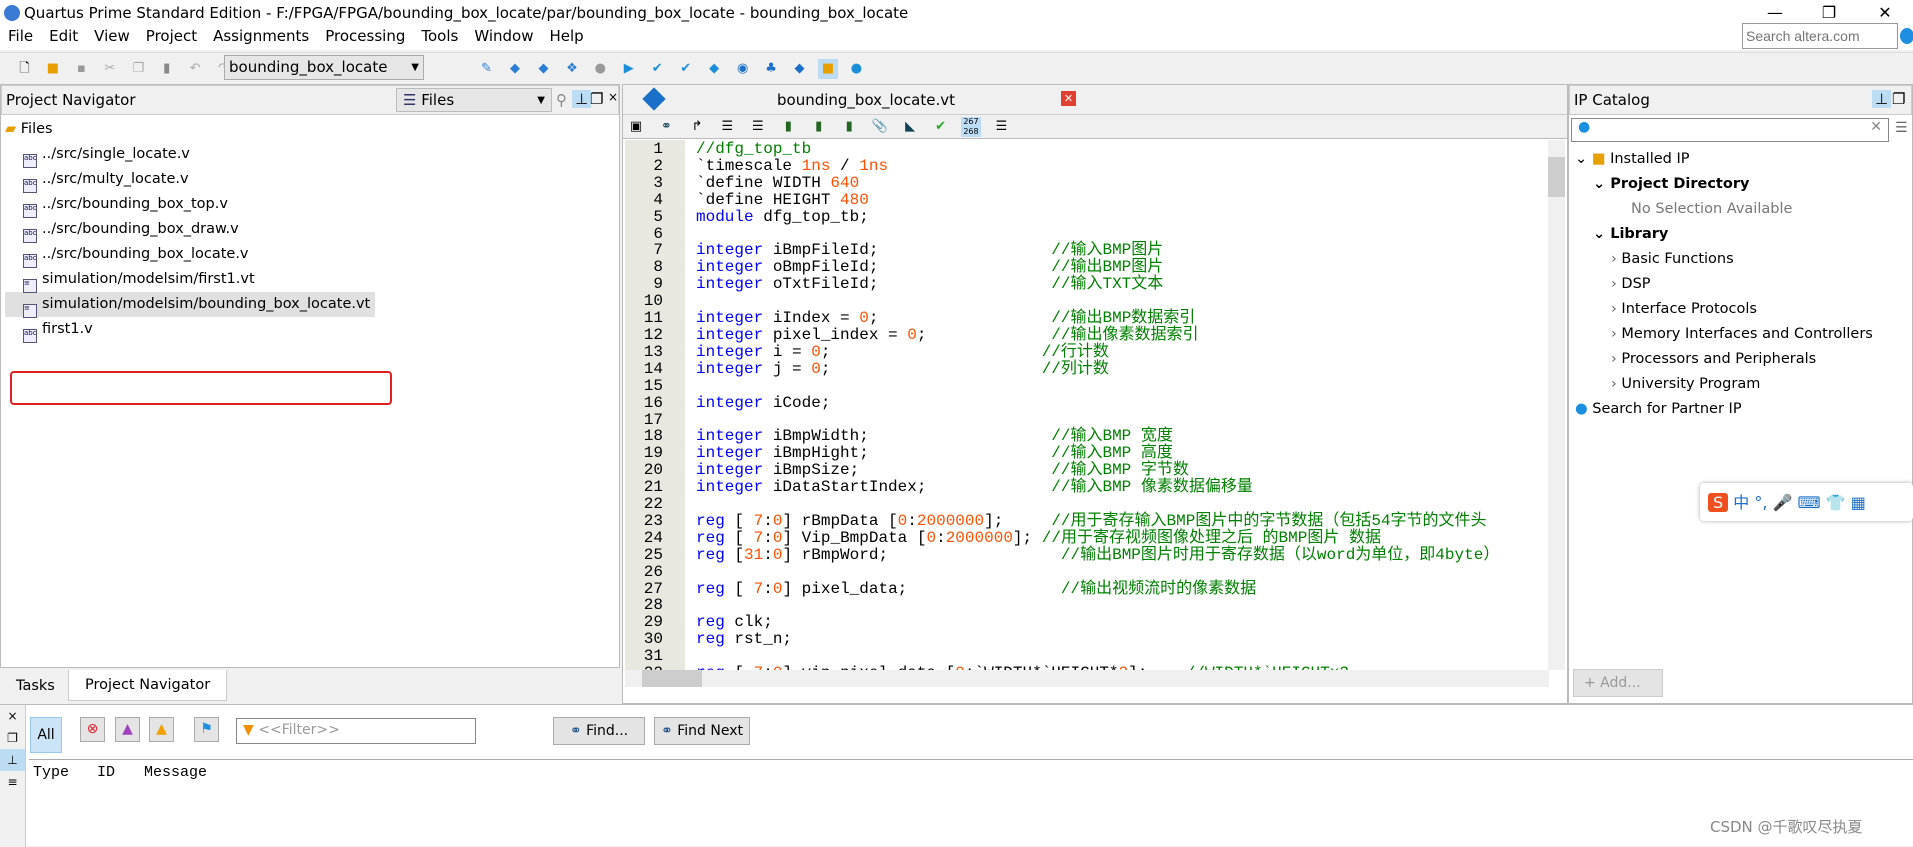 The image size is (1913, 847). Describe the element at coordinates (666, 127) in the screenshot. I see `find-icon: ⚭` at that location.